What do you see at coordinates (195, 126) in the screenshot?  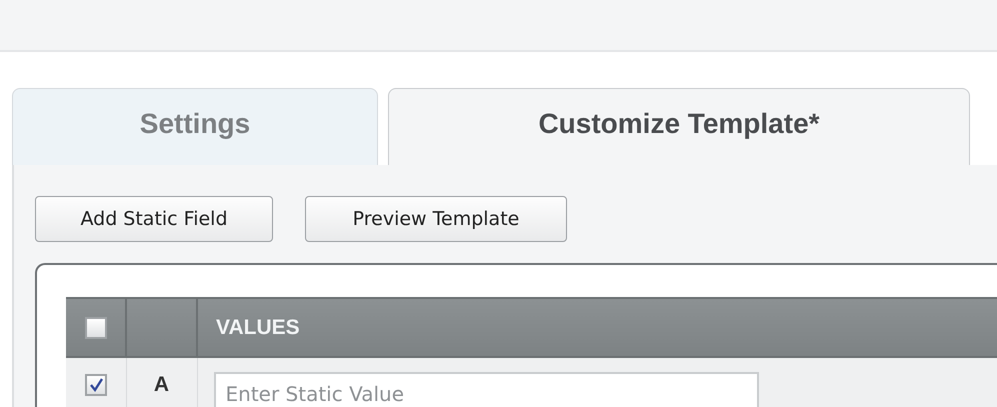 I see `tab: Settings` at bounding box center [195, 126].